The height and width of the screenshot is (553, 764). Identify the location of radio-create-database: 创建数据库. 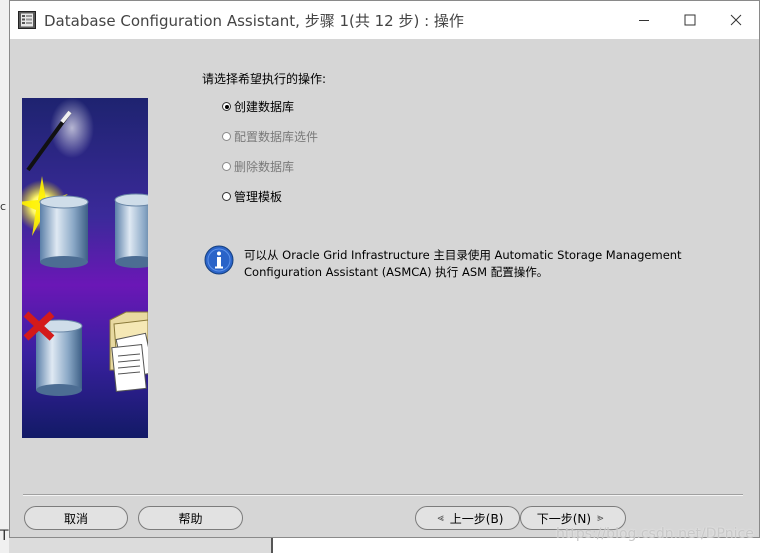
(258, 106).